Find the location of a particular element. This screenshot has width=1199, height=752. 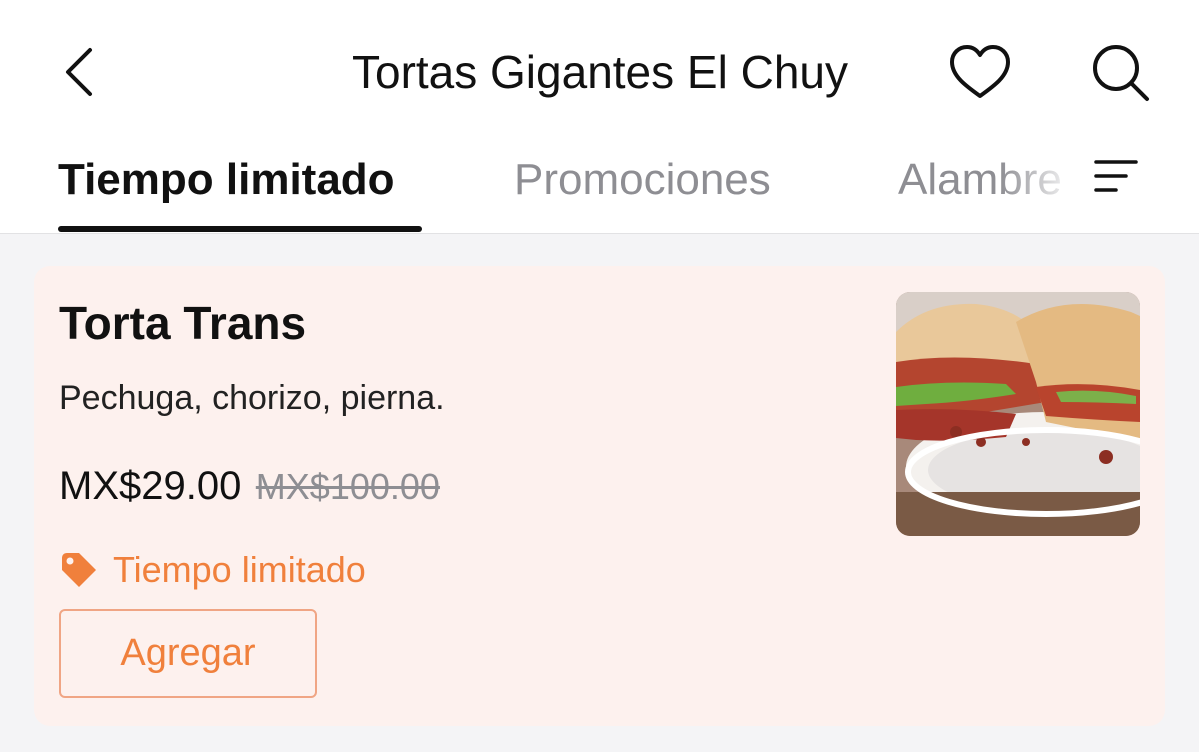

tab-tiempo-limitado: Tiempo limitado is located at coordinates (226, 180).